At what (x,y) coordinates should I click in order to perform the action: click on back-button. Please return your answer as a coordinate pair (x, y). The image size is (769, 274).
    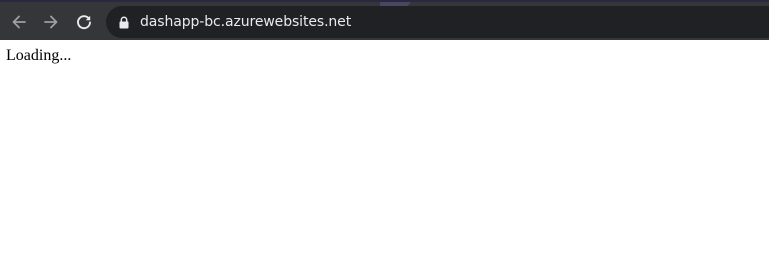
    Looking at the image, I should click on (19, 22).